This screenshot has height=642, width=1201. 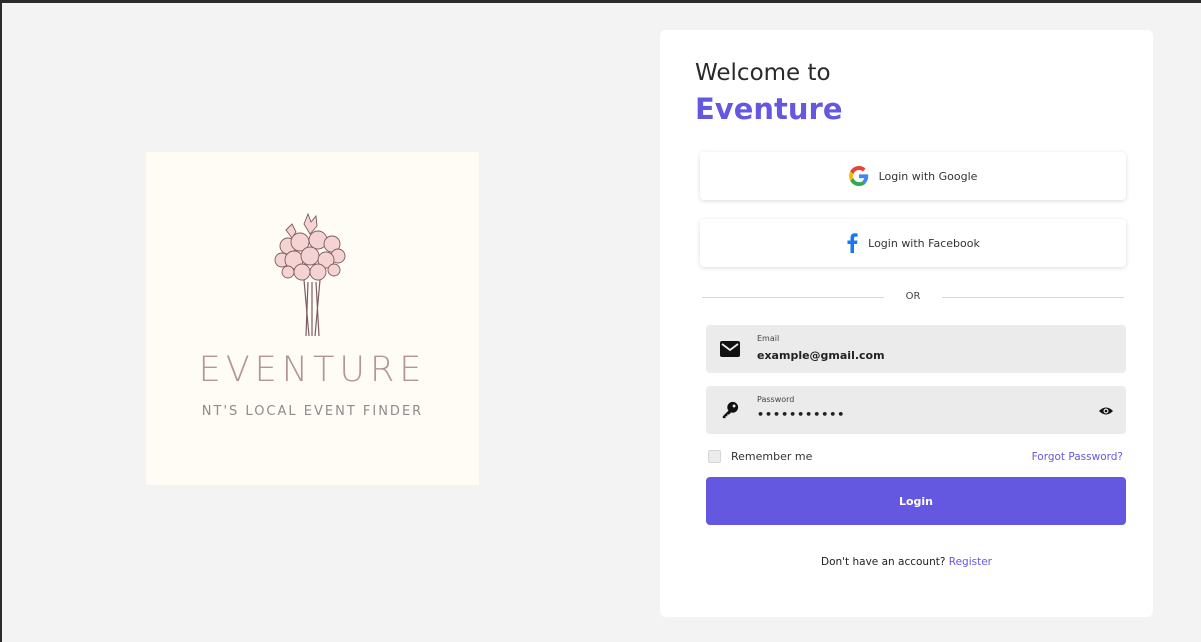 I want to click on logo-panel: EVENTURE NT'S LOCAL EVENT FINDER, so click(x=312, y=318).